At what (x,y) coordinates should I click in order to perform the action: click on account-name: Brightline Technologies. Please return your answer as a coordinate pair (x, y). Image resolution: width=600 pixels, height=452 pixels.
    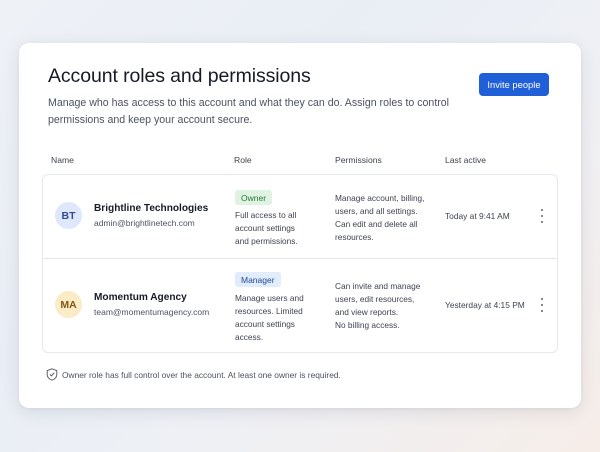
    Looking at the image, I should click on (151, 208).